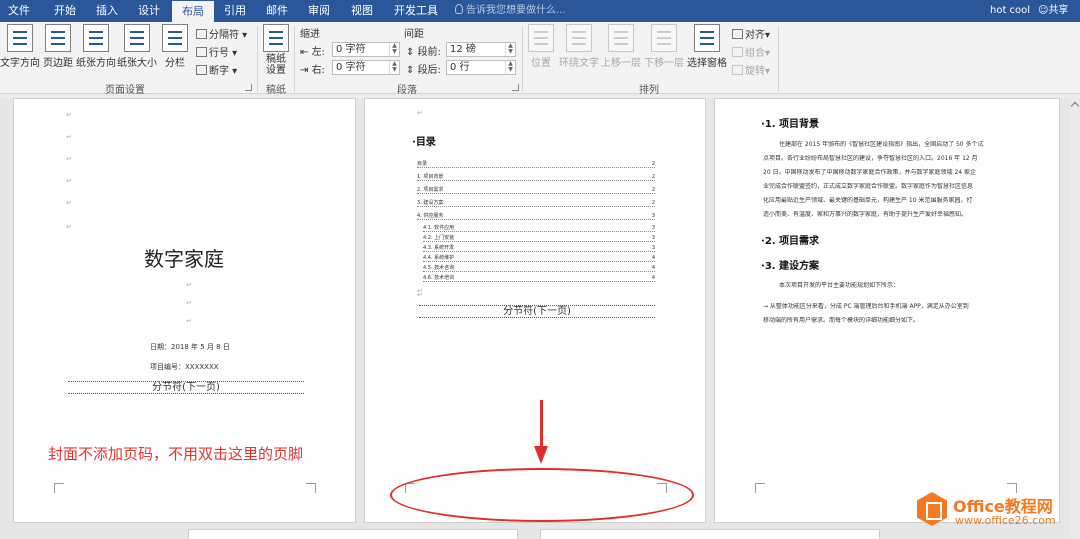 The height and width of the screenshot is (539, 1080). Describe the element at coordinates (107, 11) in the screenshot. I see `tab-insert: 插入` at that location.